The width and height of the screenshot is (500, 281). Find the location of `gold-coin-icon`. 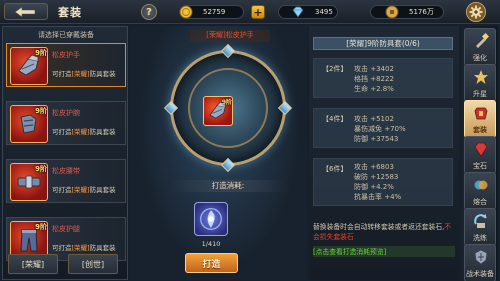

gold-coin-icon is located at coordinates (186, 12).